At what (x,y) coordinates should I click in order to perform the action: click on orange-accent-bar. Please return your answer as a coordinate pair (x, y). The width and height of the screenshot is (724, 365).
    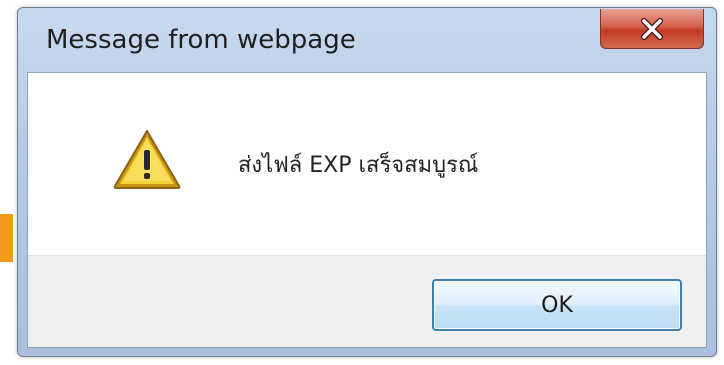
    Looking at the image, I should click on (6, 238).